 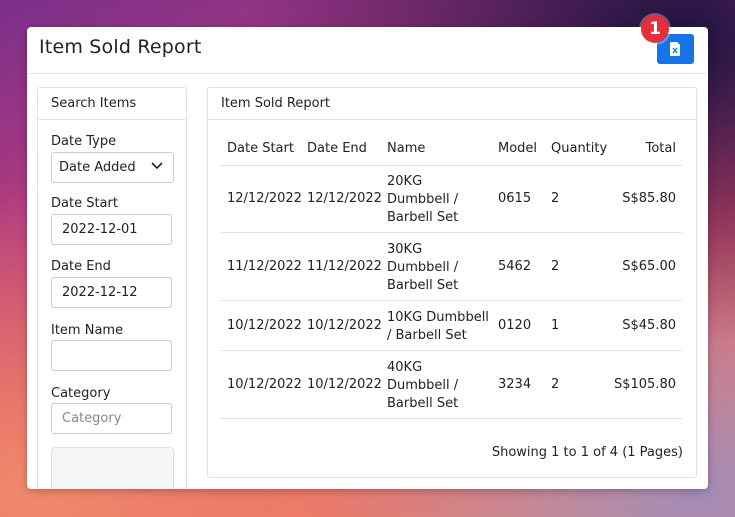 What do you see at coordinates (97, 167) in the screenshot?
I see `date-type-value: Date Added` at bounding box center [97, 167].